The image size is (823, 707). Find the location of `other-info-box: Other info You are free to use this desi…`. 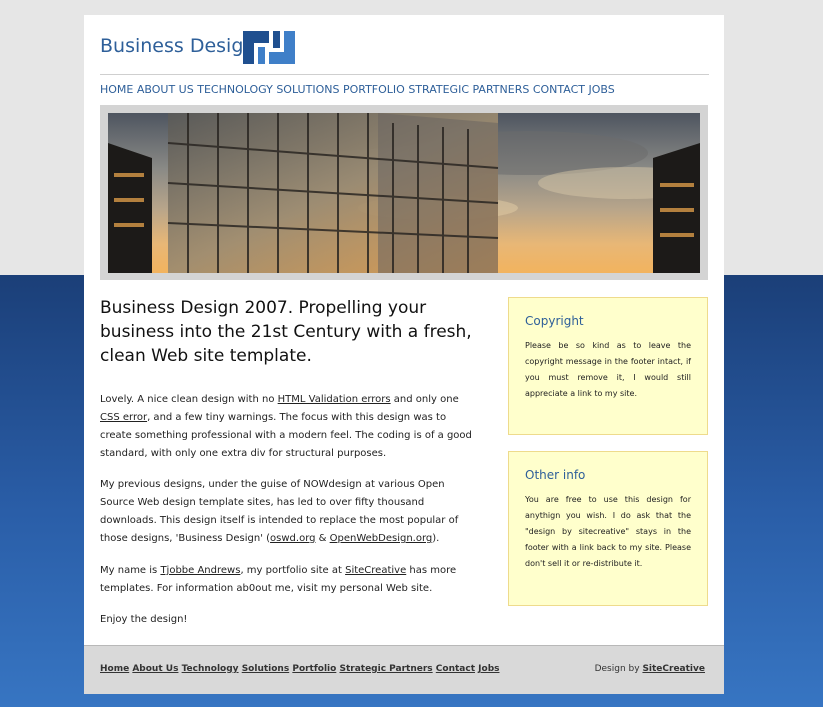

other-info-box: Other info You are free to use this desi… is located at coordinates (608, 528).